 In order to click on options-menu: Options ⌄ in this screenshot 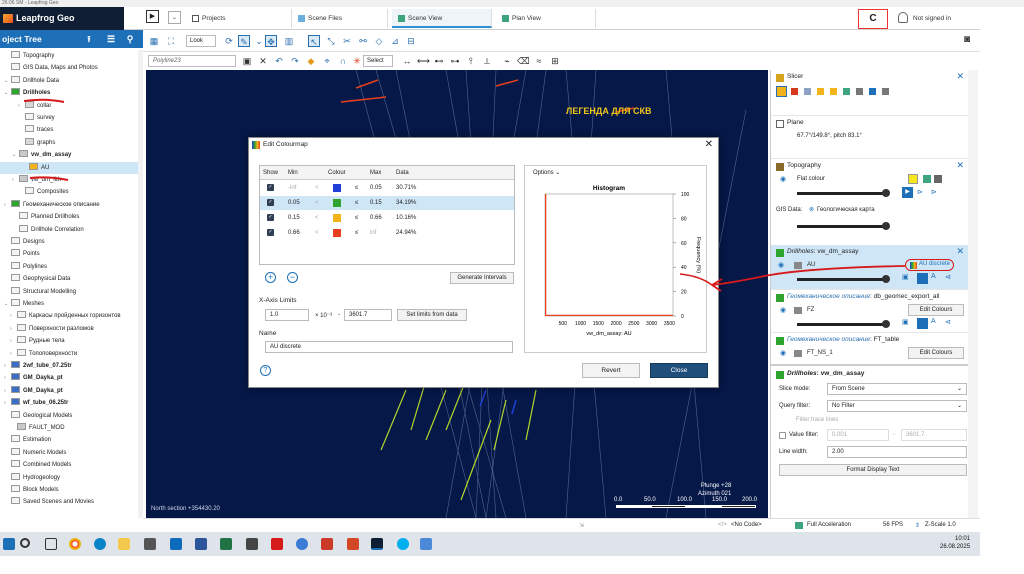, I will do `click(546, 172)`.